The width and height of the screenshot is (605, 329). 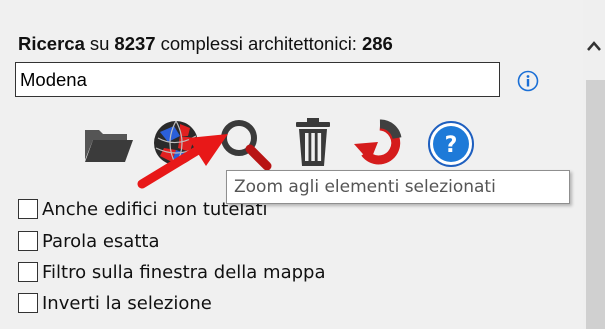 I want to click on ricerca-label: Ricerca, so click(x=51, y=43).